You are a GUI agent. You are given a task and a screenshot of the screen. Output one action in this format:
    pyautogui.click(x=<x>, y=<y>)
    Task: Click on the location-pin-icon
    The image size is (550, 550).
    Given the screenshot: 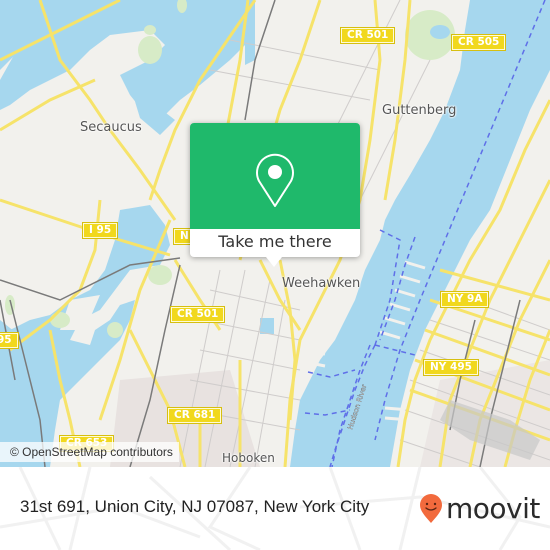 What is the action you would take?
    pyautogui.click(x=275, y=180)
    